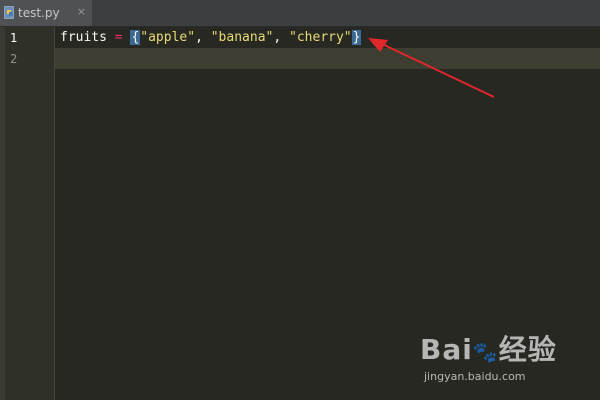 The height and width of the screenshot is (400, 600). What do you see at coordinates (27, 213) in the screenshot?
I see `line-number-gutter` at bounding box center [27, 213].